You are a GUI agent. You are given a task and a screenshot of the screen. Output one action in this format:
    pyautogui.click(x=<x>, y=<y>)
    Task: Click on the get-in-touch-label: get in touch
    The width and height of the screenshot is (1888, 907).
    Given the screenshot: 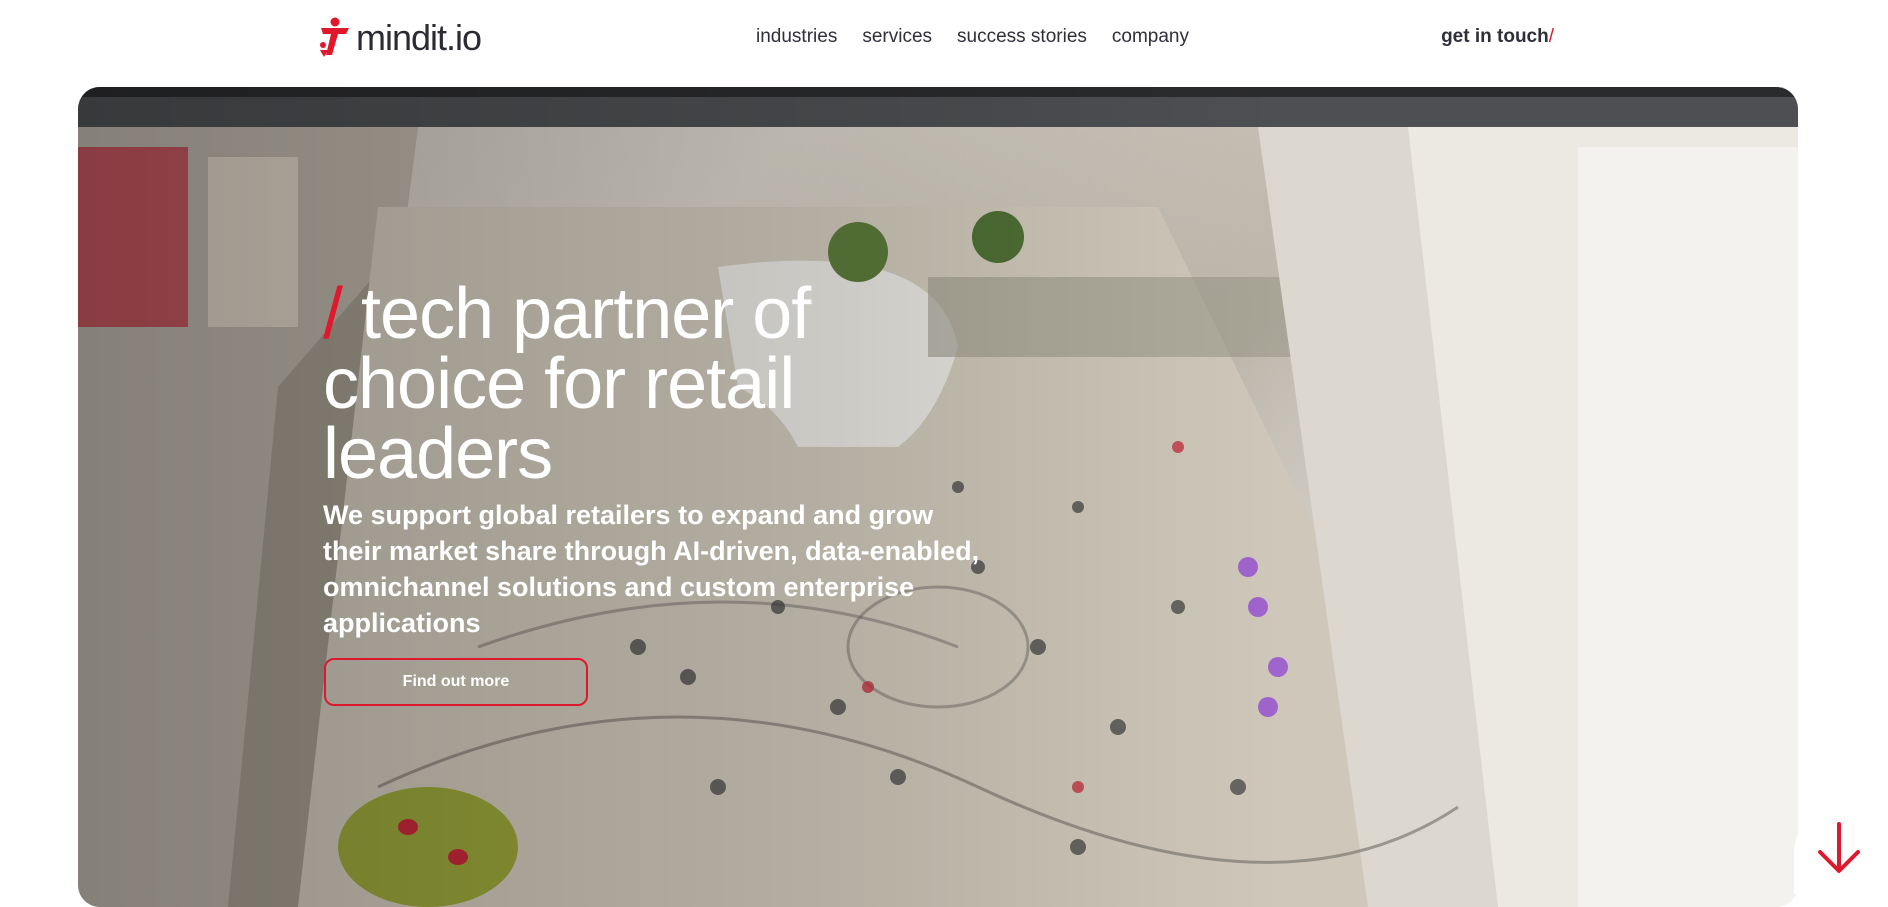 What is the action you would take?
    pyautogui.click(x=1495, y=36)
    